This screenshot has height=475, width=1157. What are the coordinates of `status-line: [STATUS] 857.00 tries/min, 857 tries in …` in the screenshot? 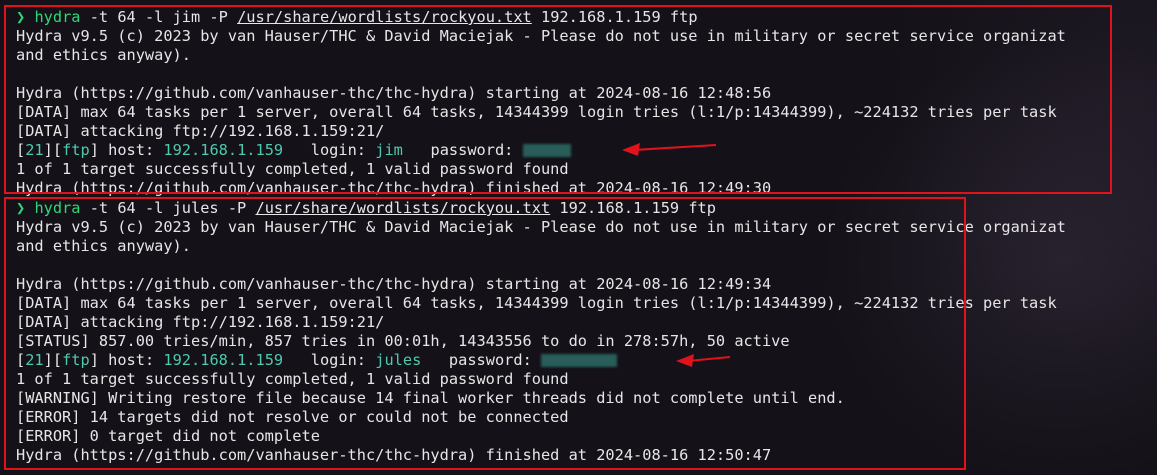 It's located at (403, 341).